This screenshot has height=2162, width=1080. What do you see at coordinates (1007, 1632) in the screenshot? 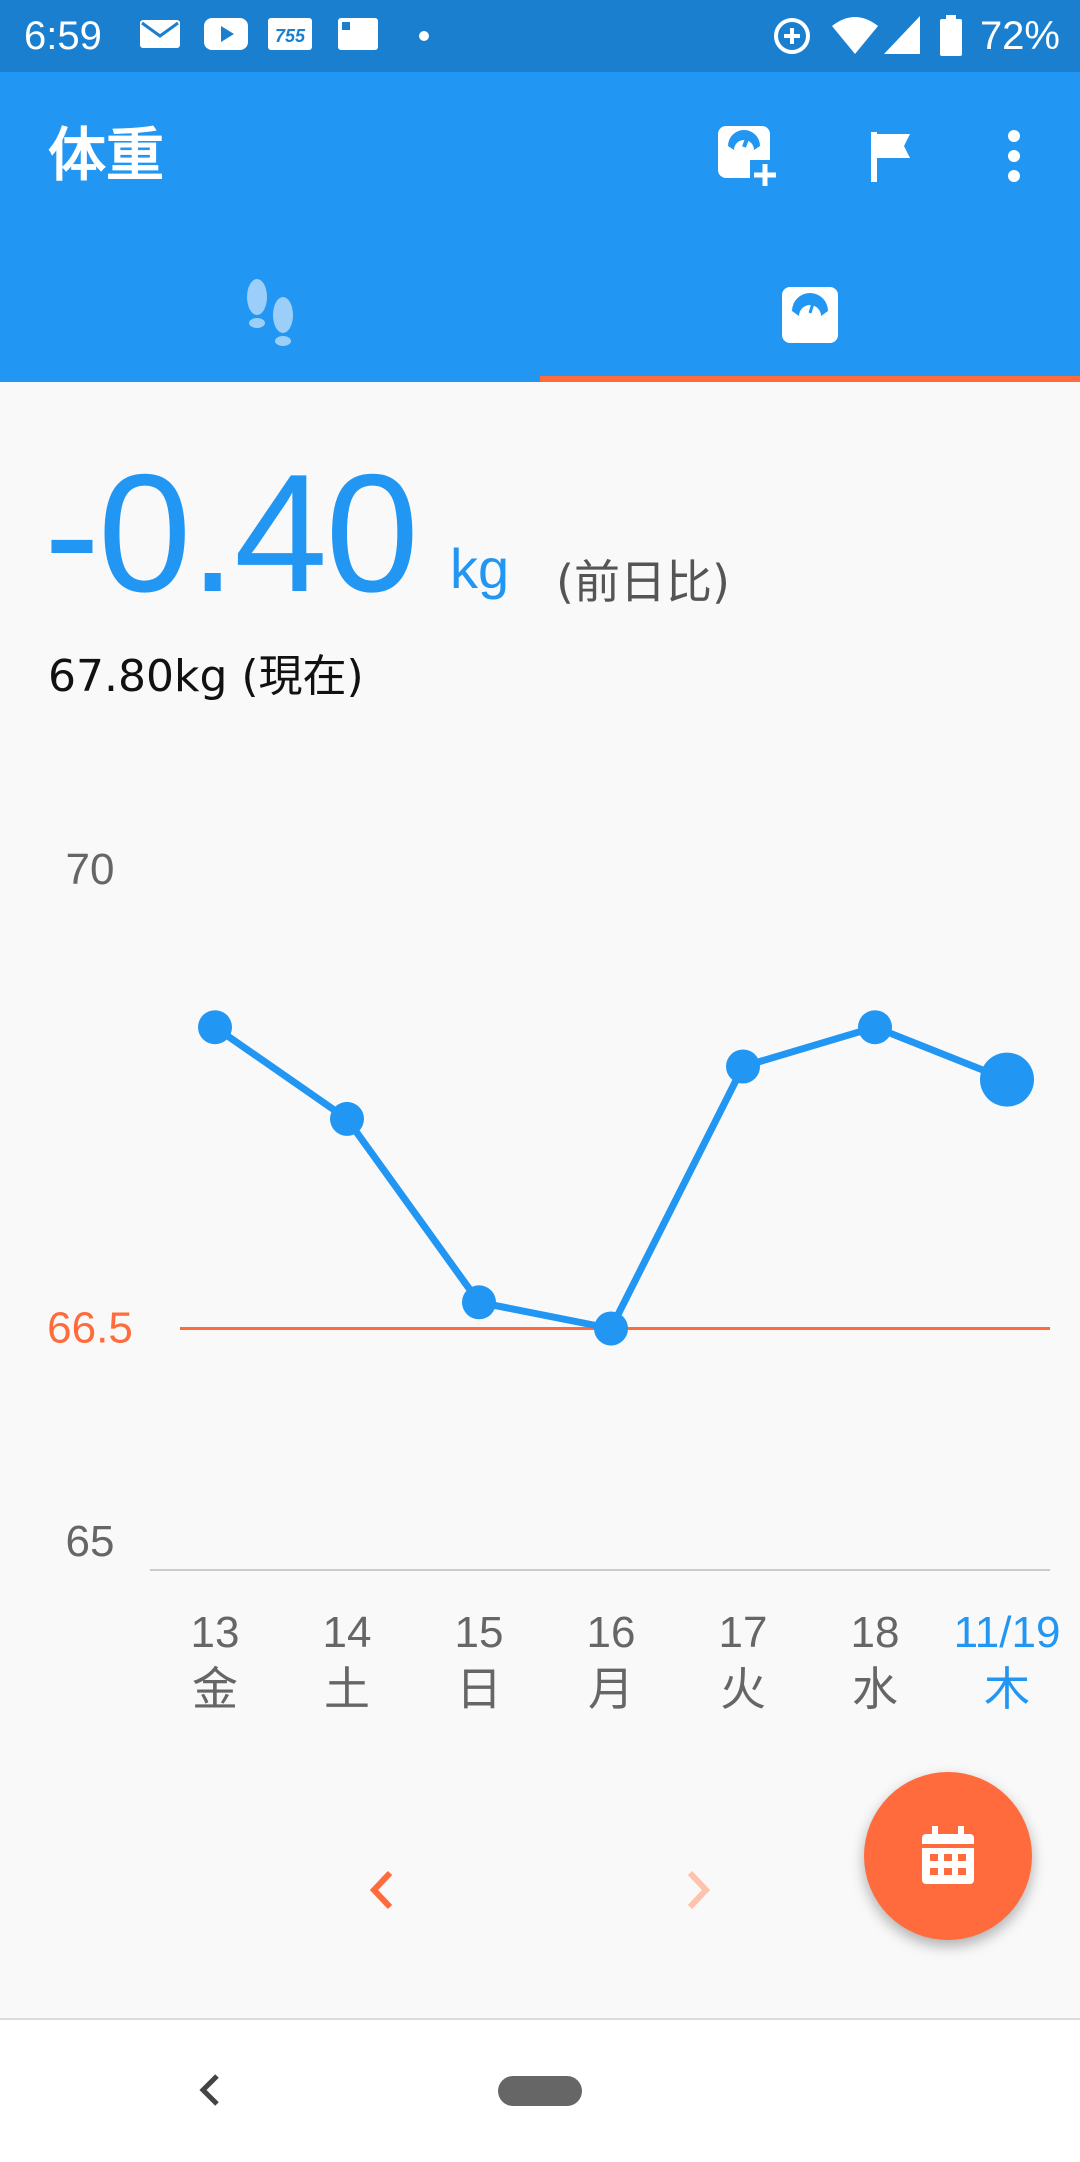
I see `x-date-label: 11/19` at bounding box center [1007, 1632].